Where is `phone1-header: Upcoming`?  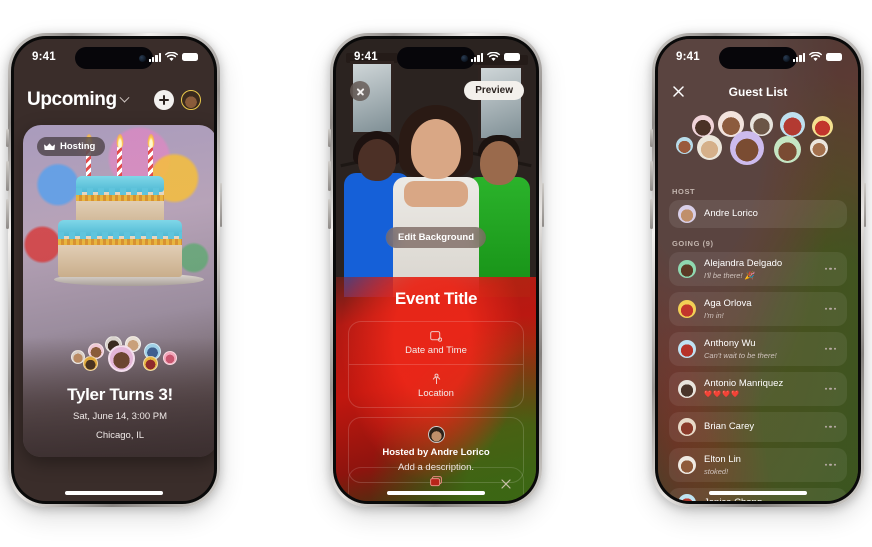
phone1-header: Upcoming is located at coordinates (114, 100).